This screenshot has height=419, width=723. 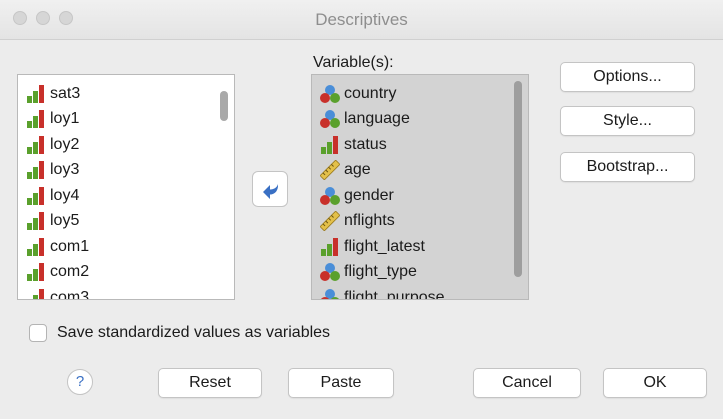 What do you see at coordinates (65, 221) in the screenshot?
I see `source-variable-item-label: loy5` at bounding box center [65, 221].